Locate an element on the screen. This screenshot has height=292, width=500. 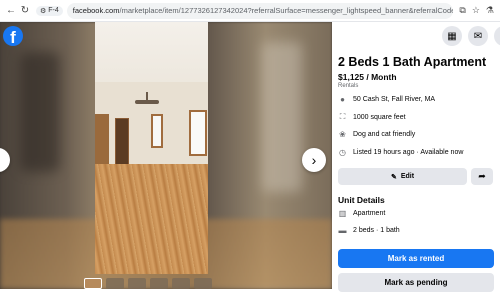
cast-icon: ⧉ is located at coordinates (462, 10).